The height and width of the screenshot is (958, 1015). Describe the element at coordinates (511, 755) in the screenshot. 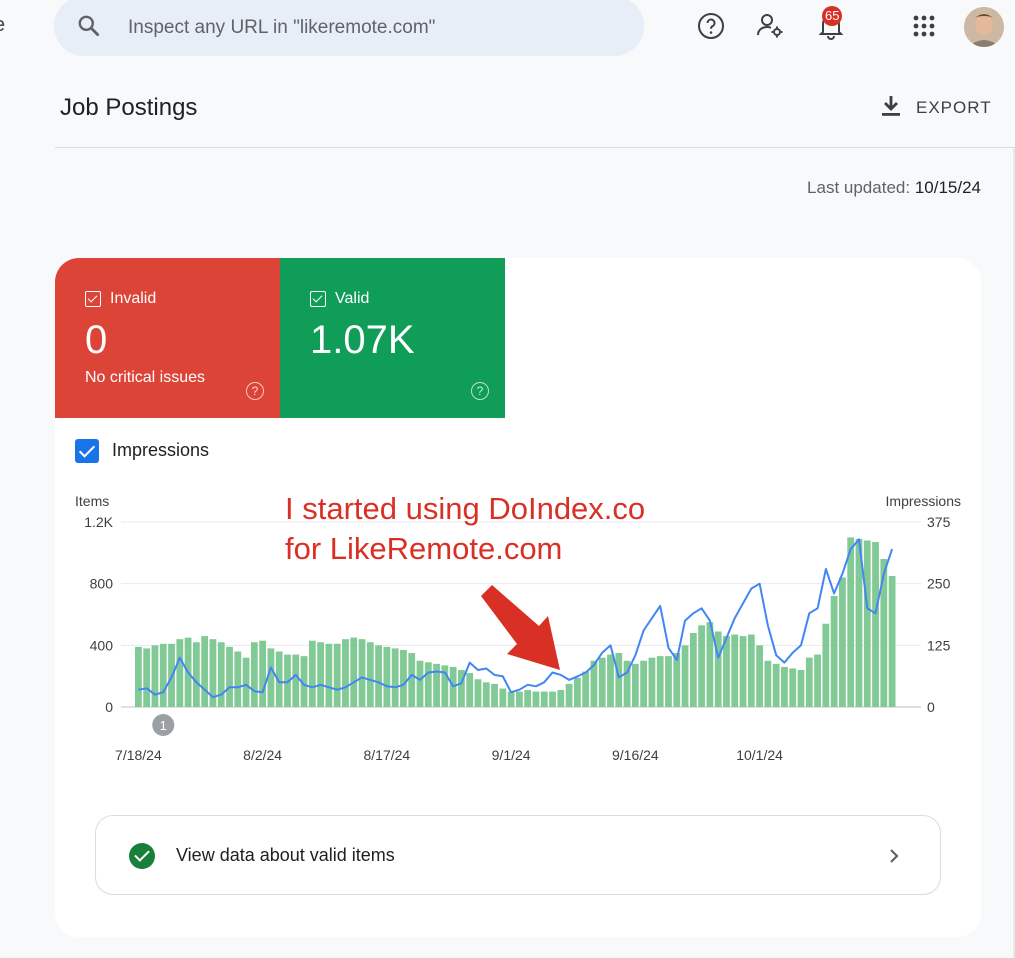

I see `x-tick-label: 9/1/24` at that location.